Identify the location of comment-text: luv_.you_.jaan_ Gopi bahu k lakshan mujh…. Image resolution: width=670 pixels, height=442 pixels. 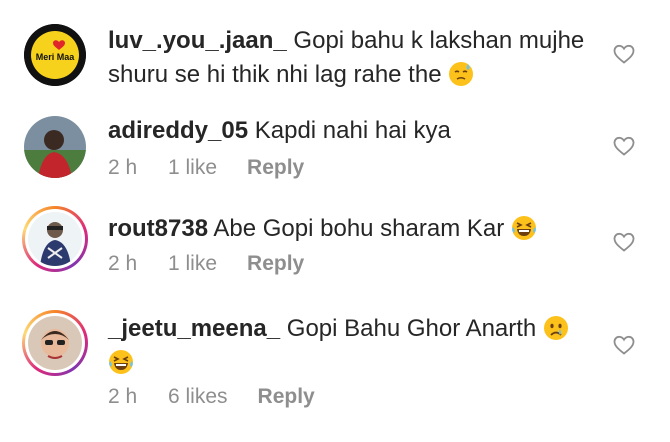
(353, 58).